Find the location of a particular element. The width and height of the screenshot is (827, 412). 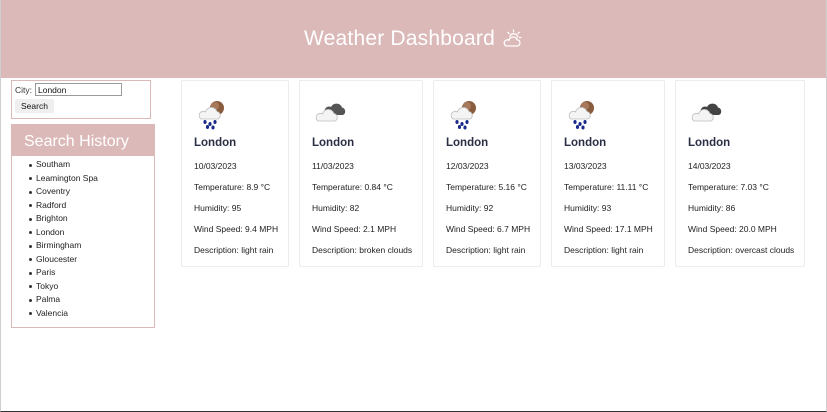

card-temperature: Temperature: 5.16 °C is located at coordinates (486, 187).